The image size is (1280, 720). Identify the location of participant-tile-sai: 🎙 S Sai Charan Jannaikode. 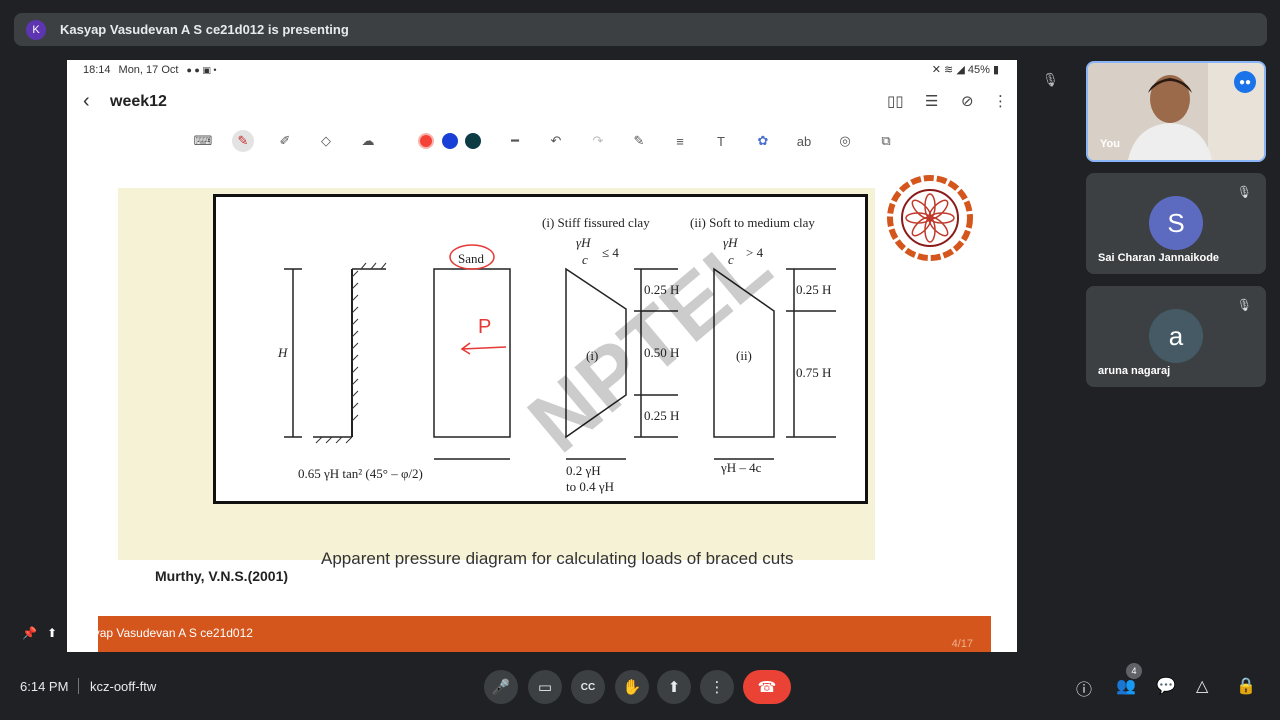
(1176, 223).